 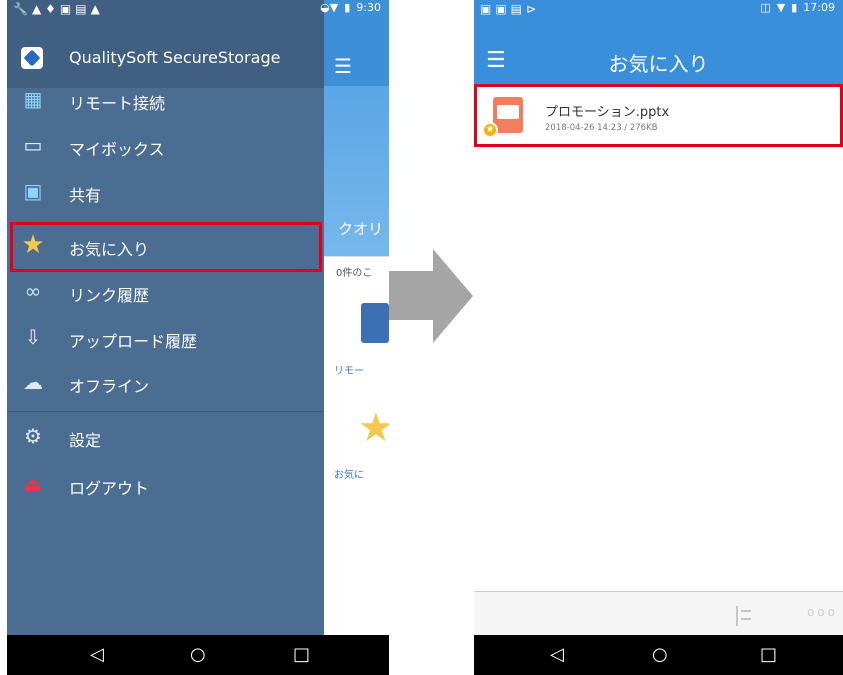 I want to click on star-icon: ★, so click(x=373, y=428).